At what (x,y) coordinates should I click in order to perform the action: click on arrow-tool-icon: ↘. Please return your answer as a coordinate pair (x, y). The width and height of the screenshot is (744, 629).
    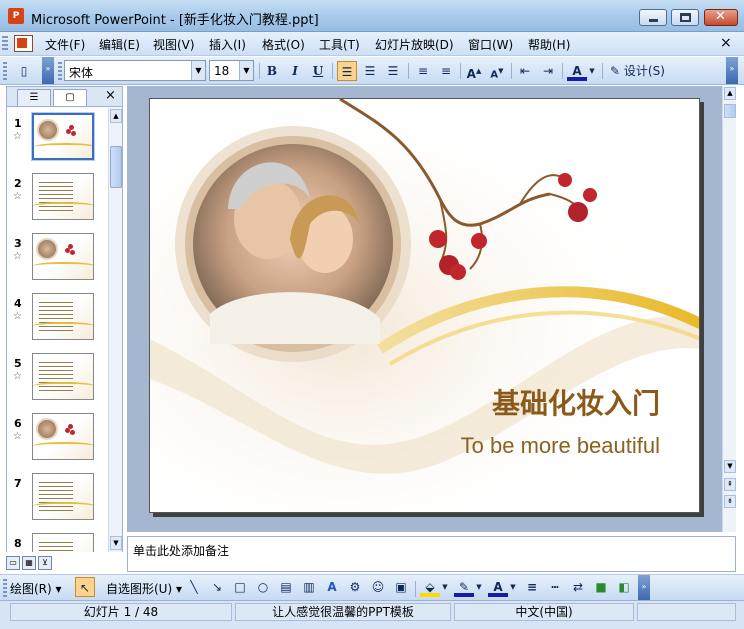
    Looking at the image, I should click on (217, 587).